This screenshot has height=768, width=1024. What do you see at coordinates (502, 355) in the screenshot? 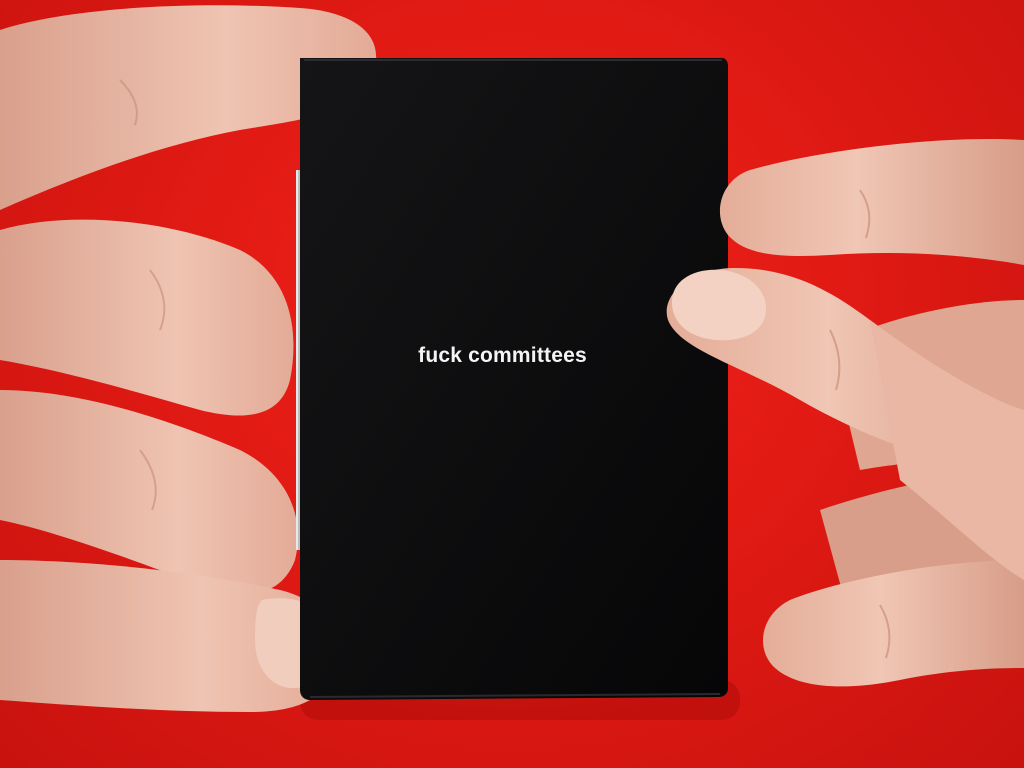
I see `booklet-cover-text: fuck committees` at bounding box center [502, 355].